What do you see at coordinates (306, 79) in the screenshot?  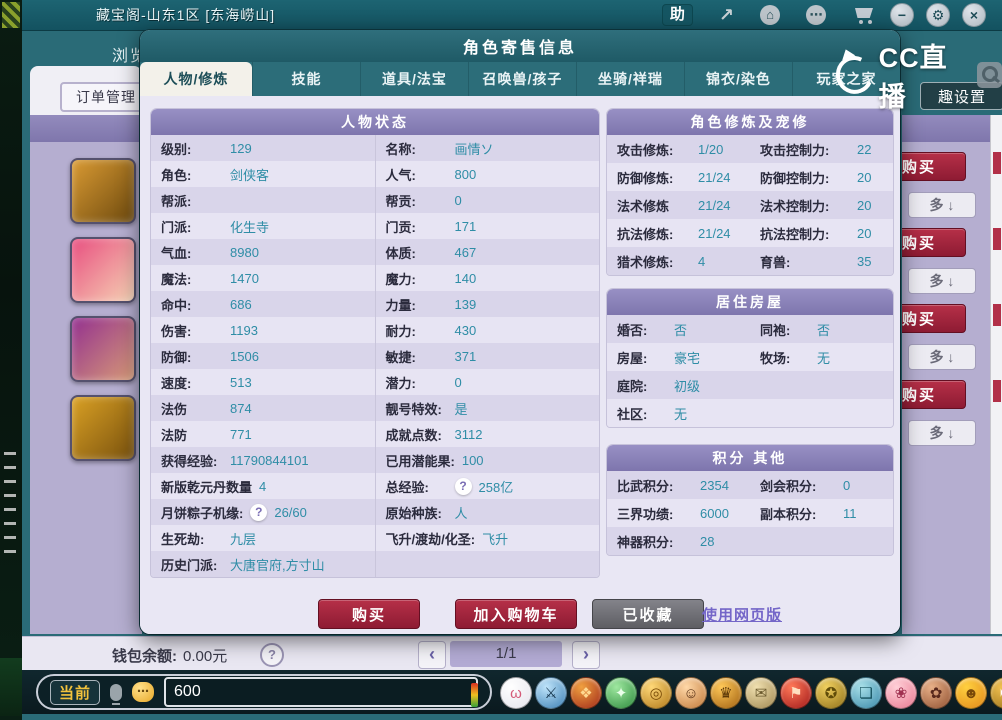 I see `dialog-tab: 技能` at bounding box center [306, 79].